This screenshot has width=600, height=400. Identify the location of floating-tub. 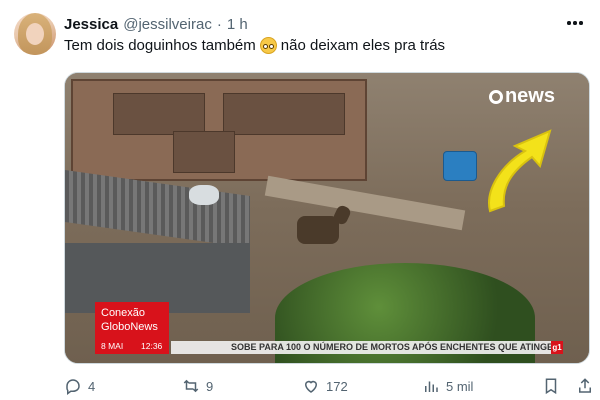
(204, 195).